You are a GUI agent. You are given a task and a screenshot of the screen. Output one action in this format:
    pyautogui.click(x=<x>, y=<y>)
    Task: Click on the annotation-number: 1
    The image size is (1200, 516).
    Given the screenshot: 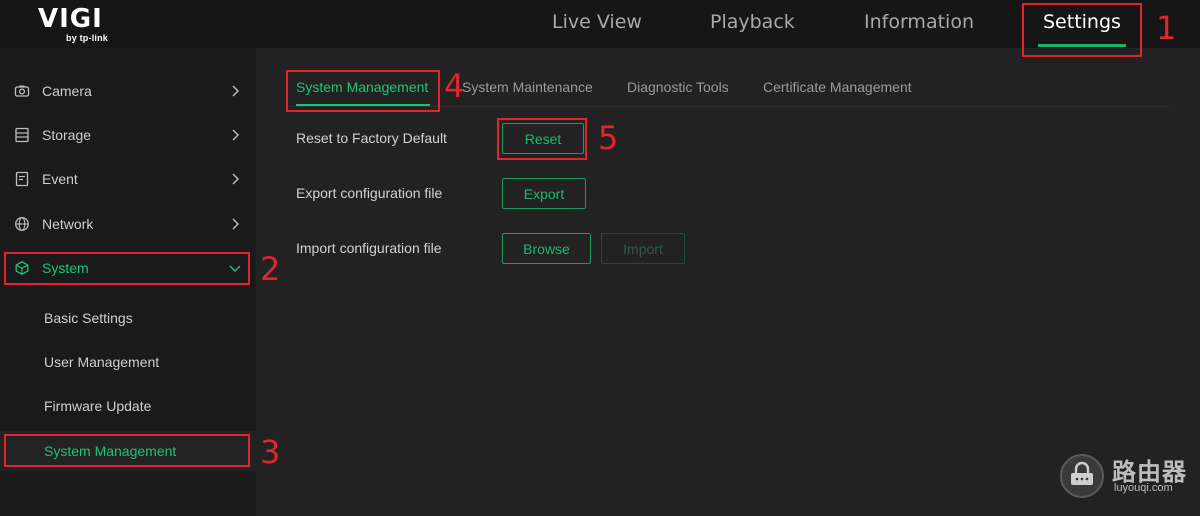 What is the action you would take?
    pyautogui.click(x=1166, y=28)
    